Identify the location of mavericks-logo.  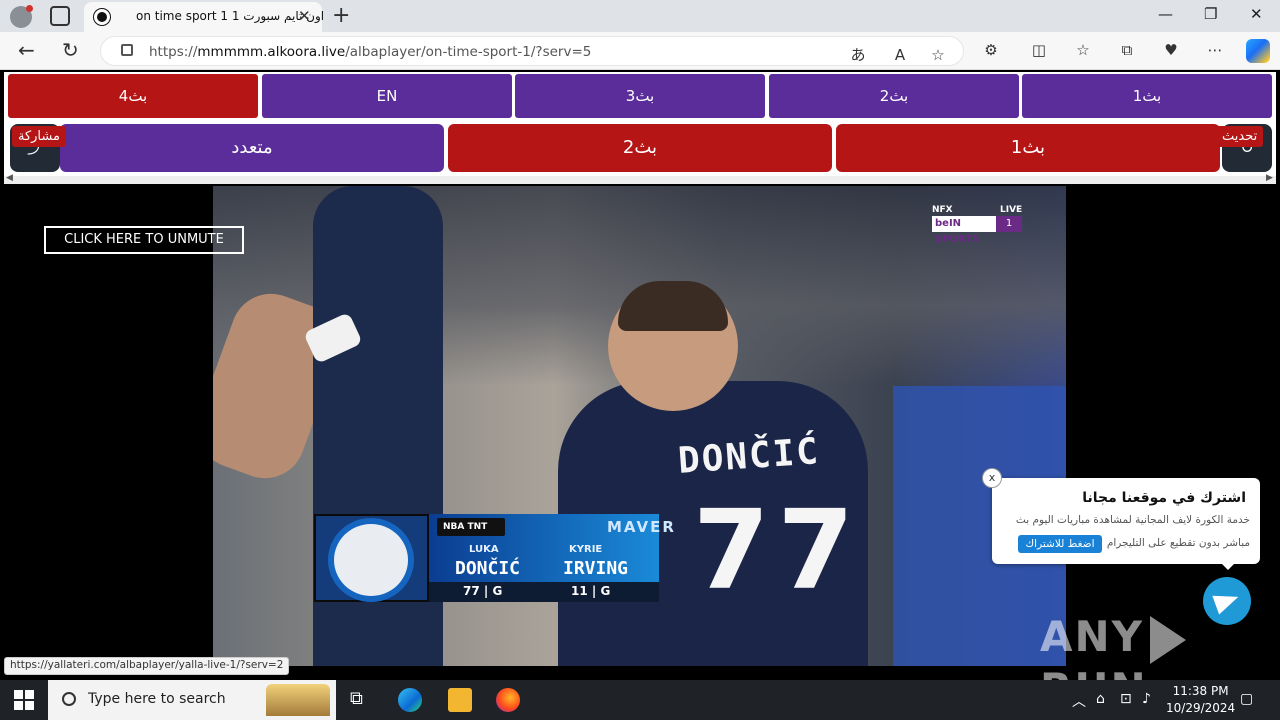
(371, 558).